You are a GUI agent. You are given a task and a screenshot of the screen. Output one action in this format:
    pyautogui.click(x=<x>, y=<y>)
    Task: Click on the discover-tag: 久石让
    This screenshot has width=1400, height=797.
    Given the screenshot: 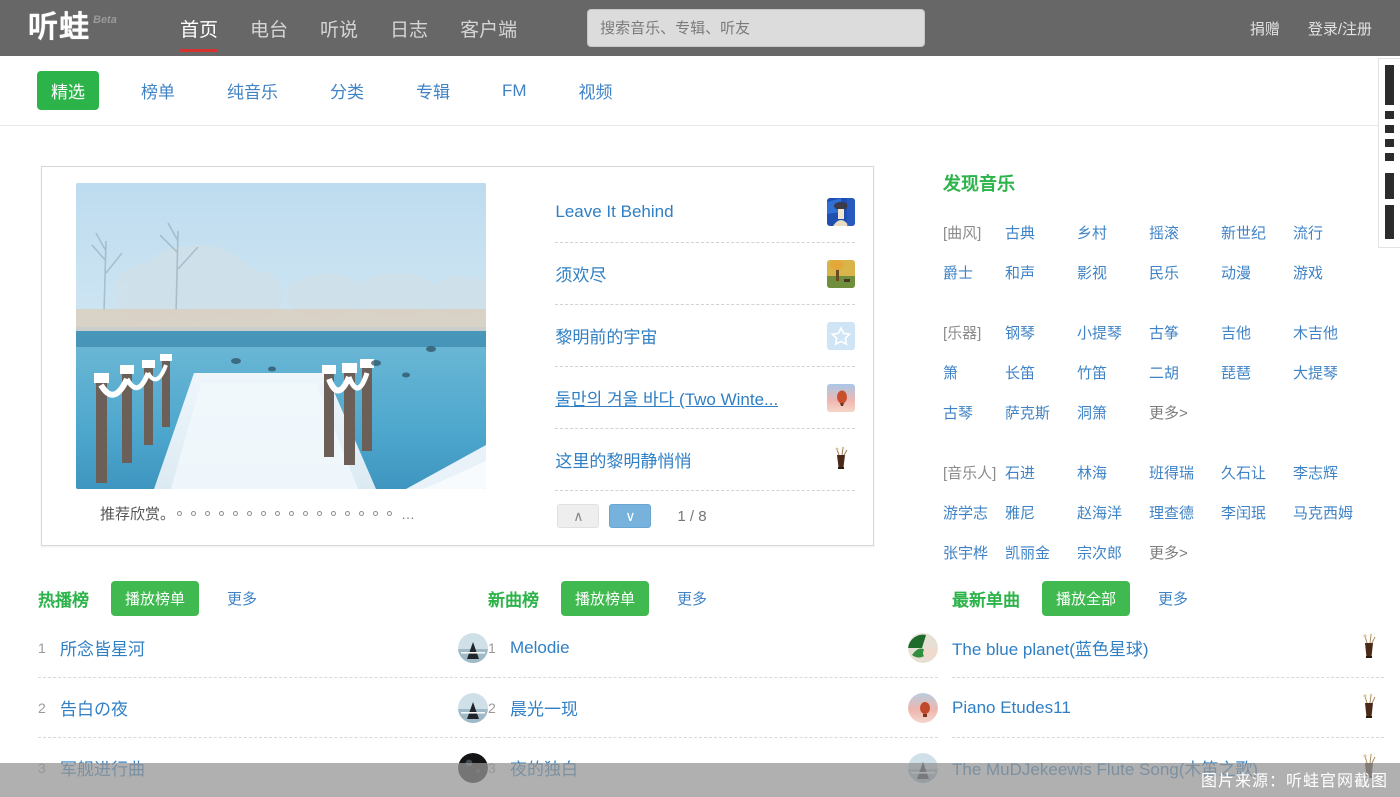 What is the action you would take?
    pyautogui.click(x=1257, y=472)
    